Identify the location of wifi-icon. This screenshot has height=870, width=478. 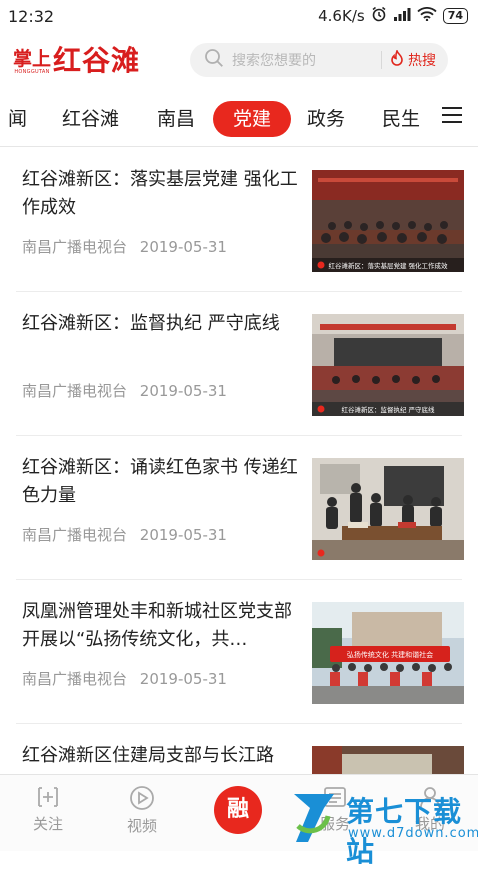
(427, 16).